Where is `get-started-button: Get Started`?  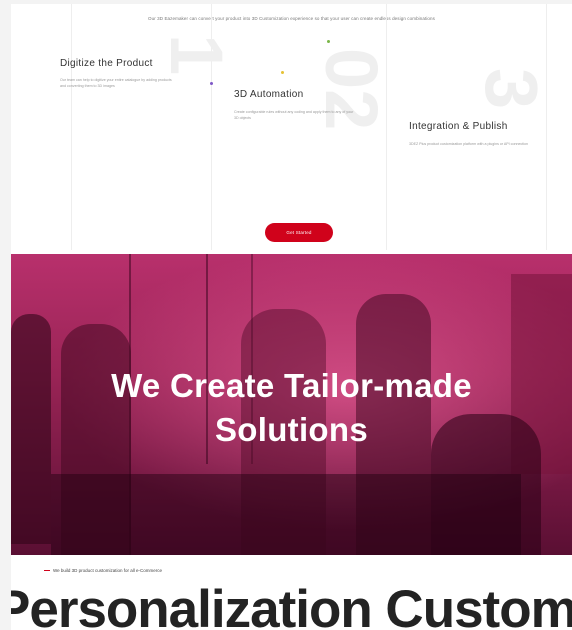 get-started-button: Get Started is located at coordinates (299, 232).